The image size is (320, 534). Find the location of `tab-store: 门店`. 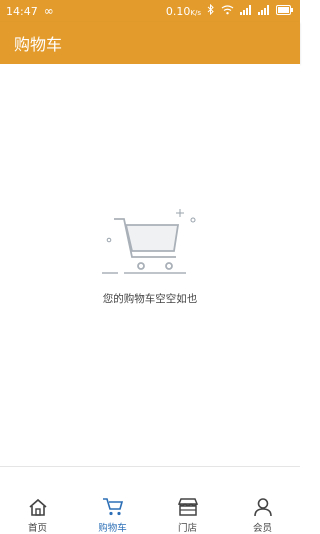

tab-store: 门店 is located at coordinates (187, 500).